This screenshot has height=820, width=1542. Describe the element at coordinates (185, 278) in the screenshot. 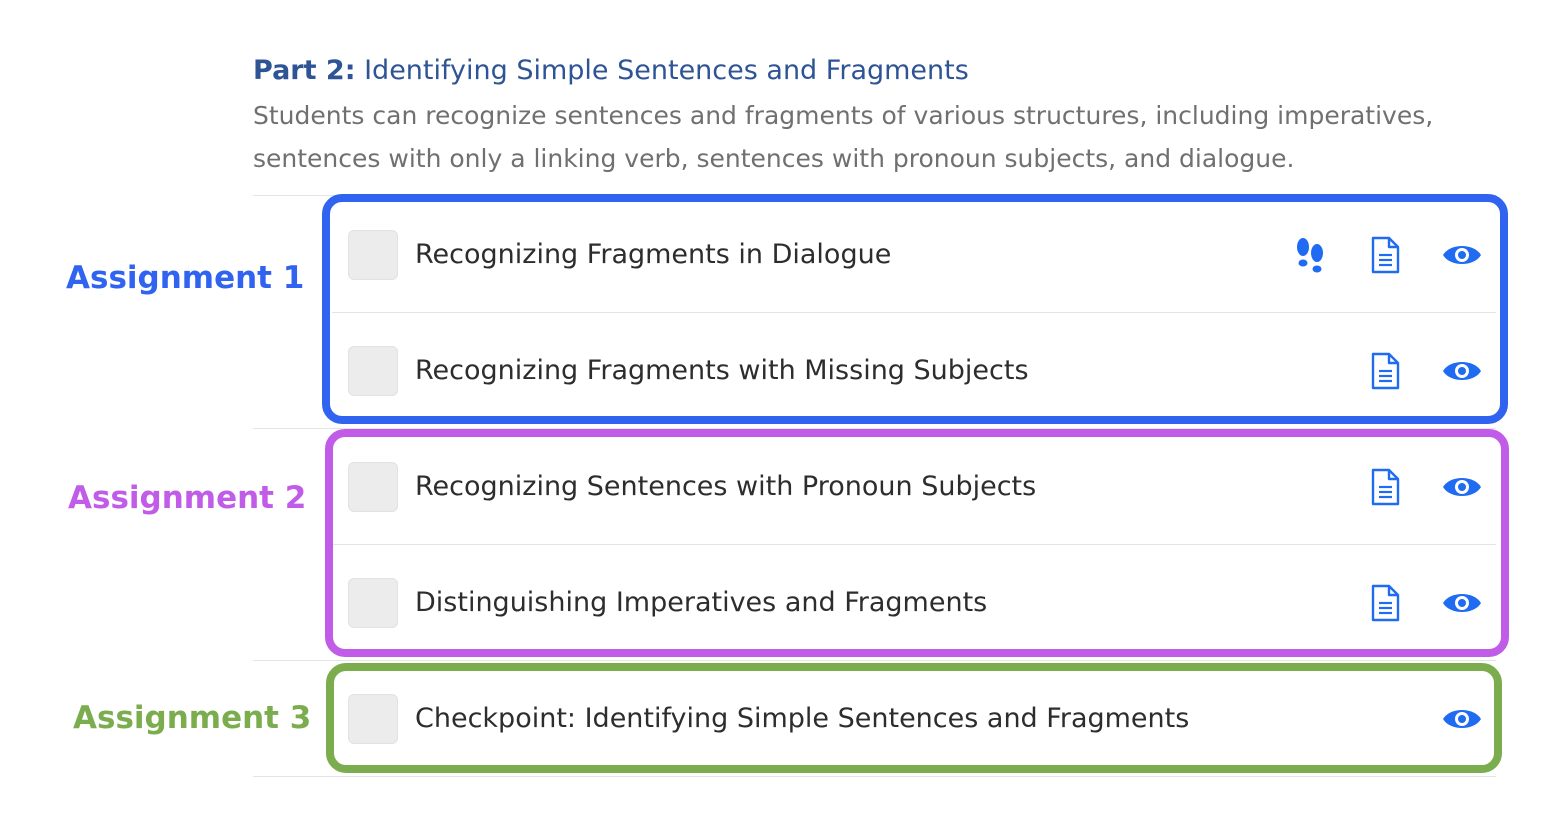

I see `assignment-1-label: Assignment 1` at that location.